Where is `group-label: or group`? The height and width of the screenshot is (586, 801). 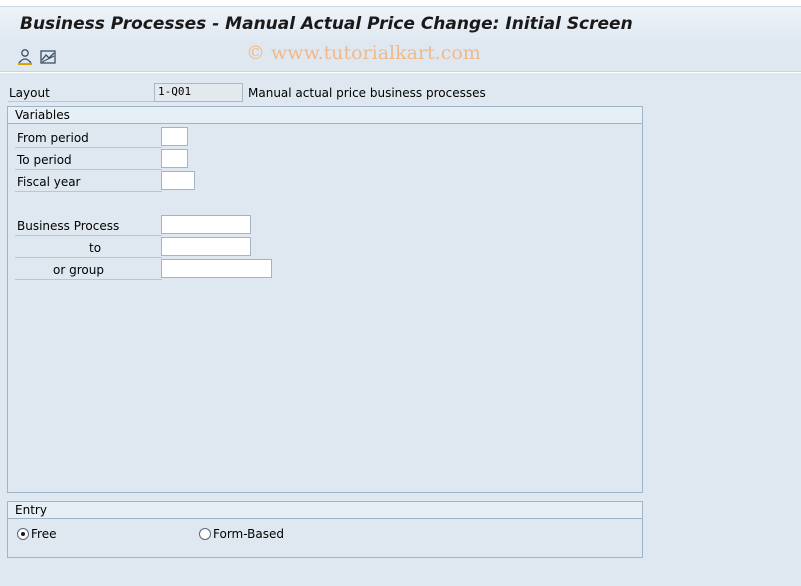 group-label: or group is located at coordinates (78, 270).